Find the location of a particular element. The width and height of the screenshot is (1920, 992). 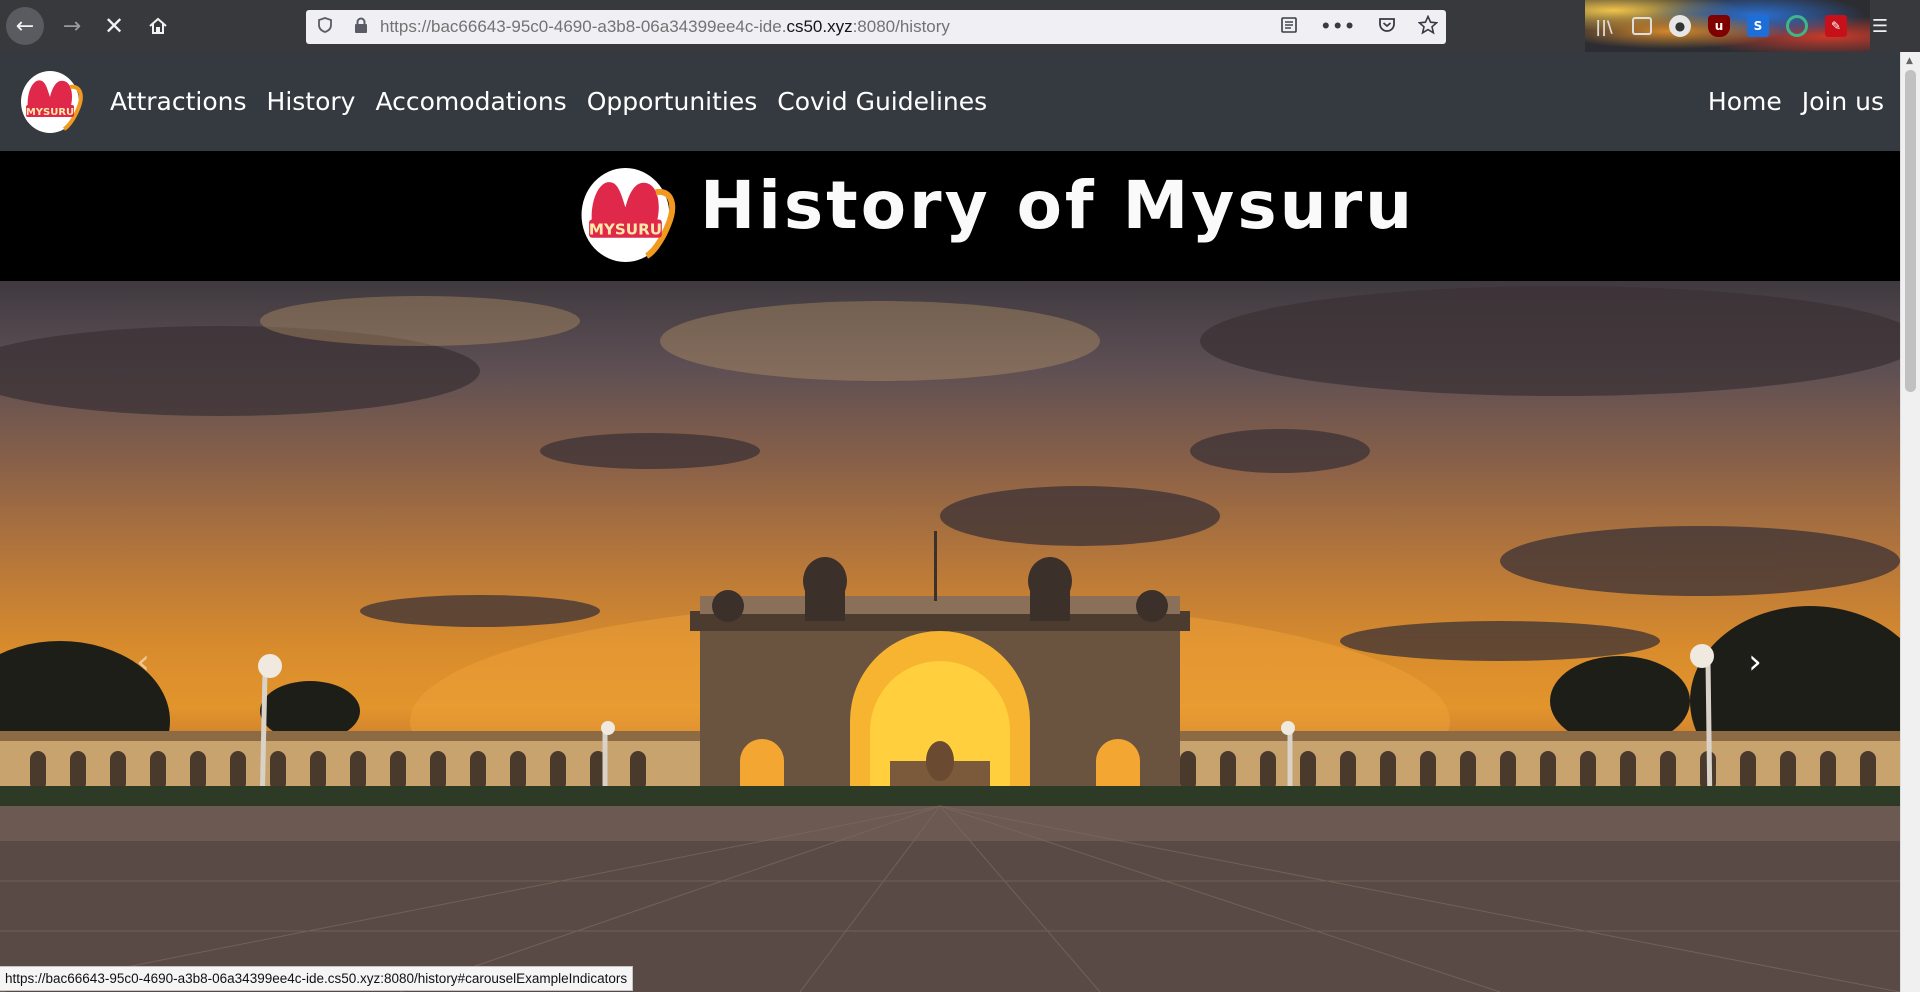

account-icon: ● is located at coordinates (1680, 26).